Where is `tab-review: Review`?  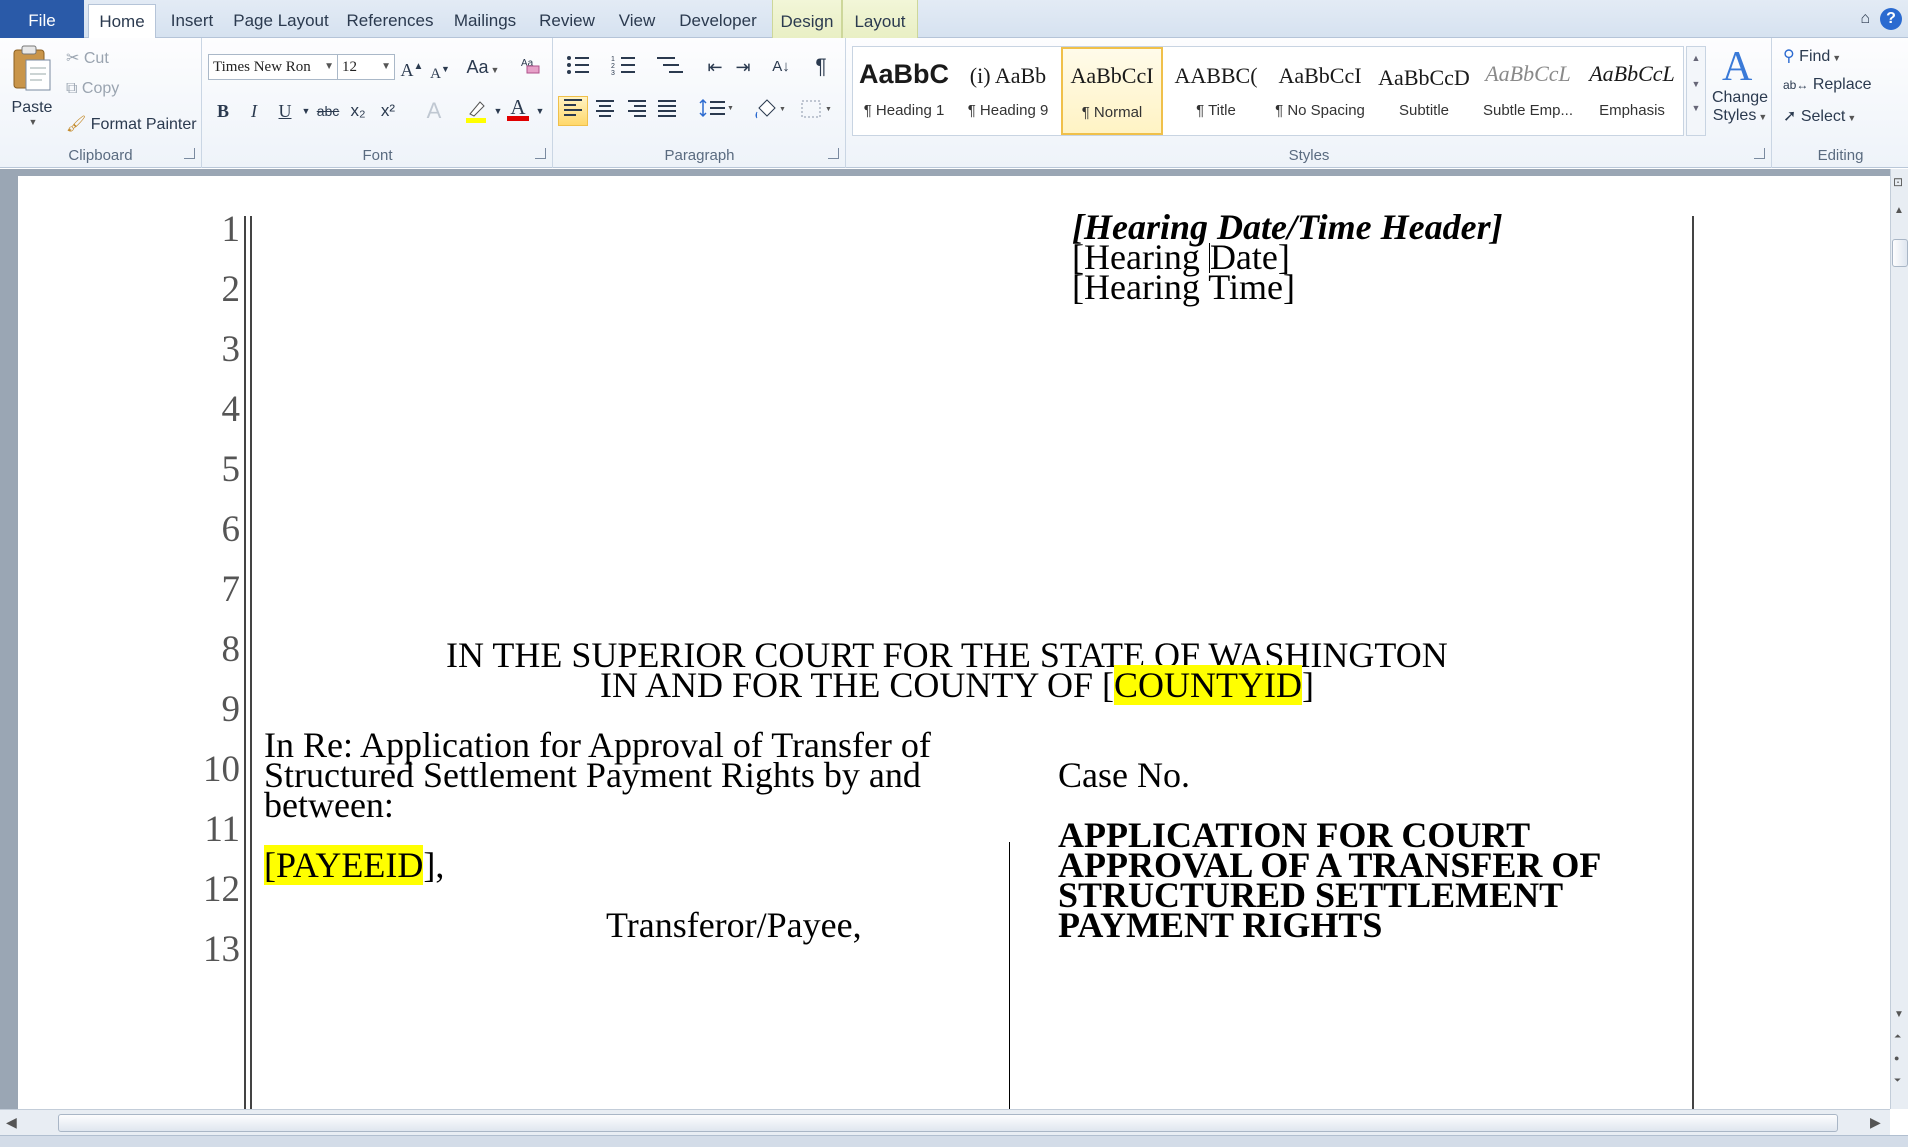 tab-review: Review is located at coordinates (567, 21).